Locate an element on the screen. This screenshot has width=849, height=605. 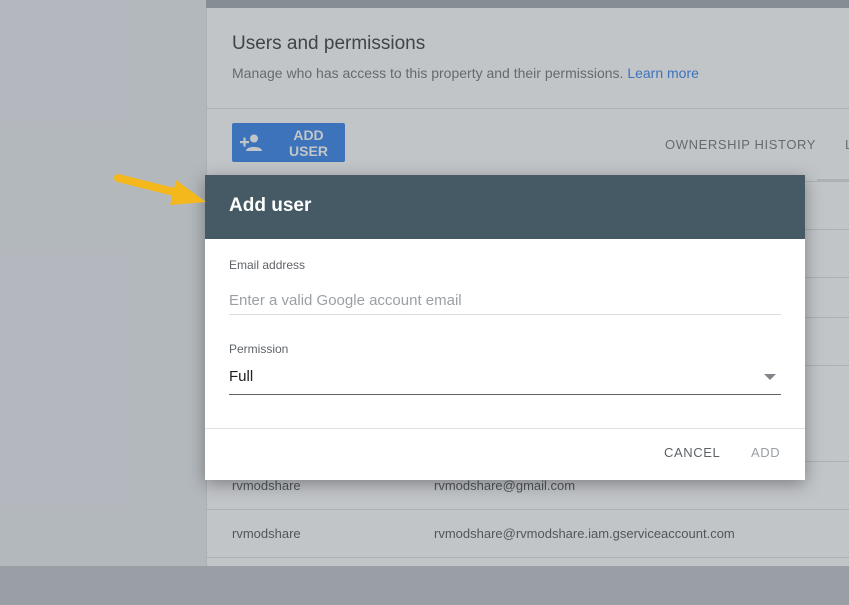
permission-label: Permission is located at coordinates (259, 349).